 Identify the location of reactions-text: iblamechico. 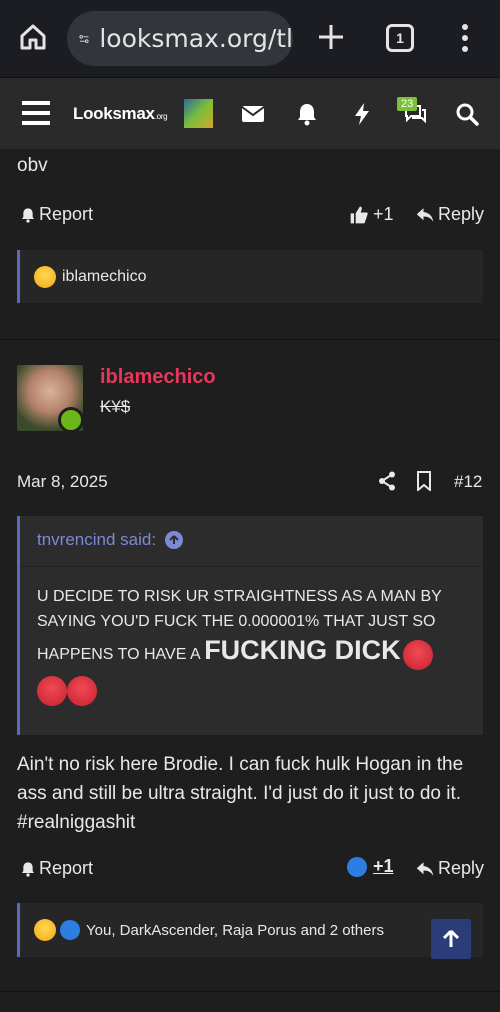
(104, 276).